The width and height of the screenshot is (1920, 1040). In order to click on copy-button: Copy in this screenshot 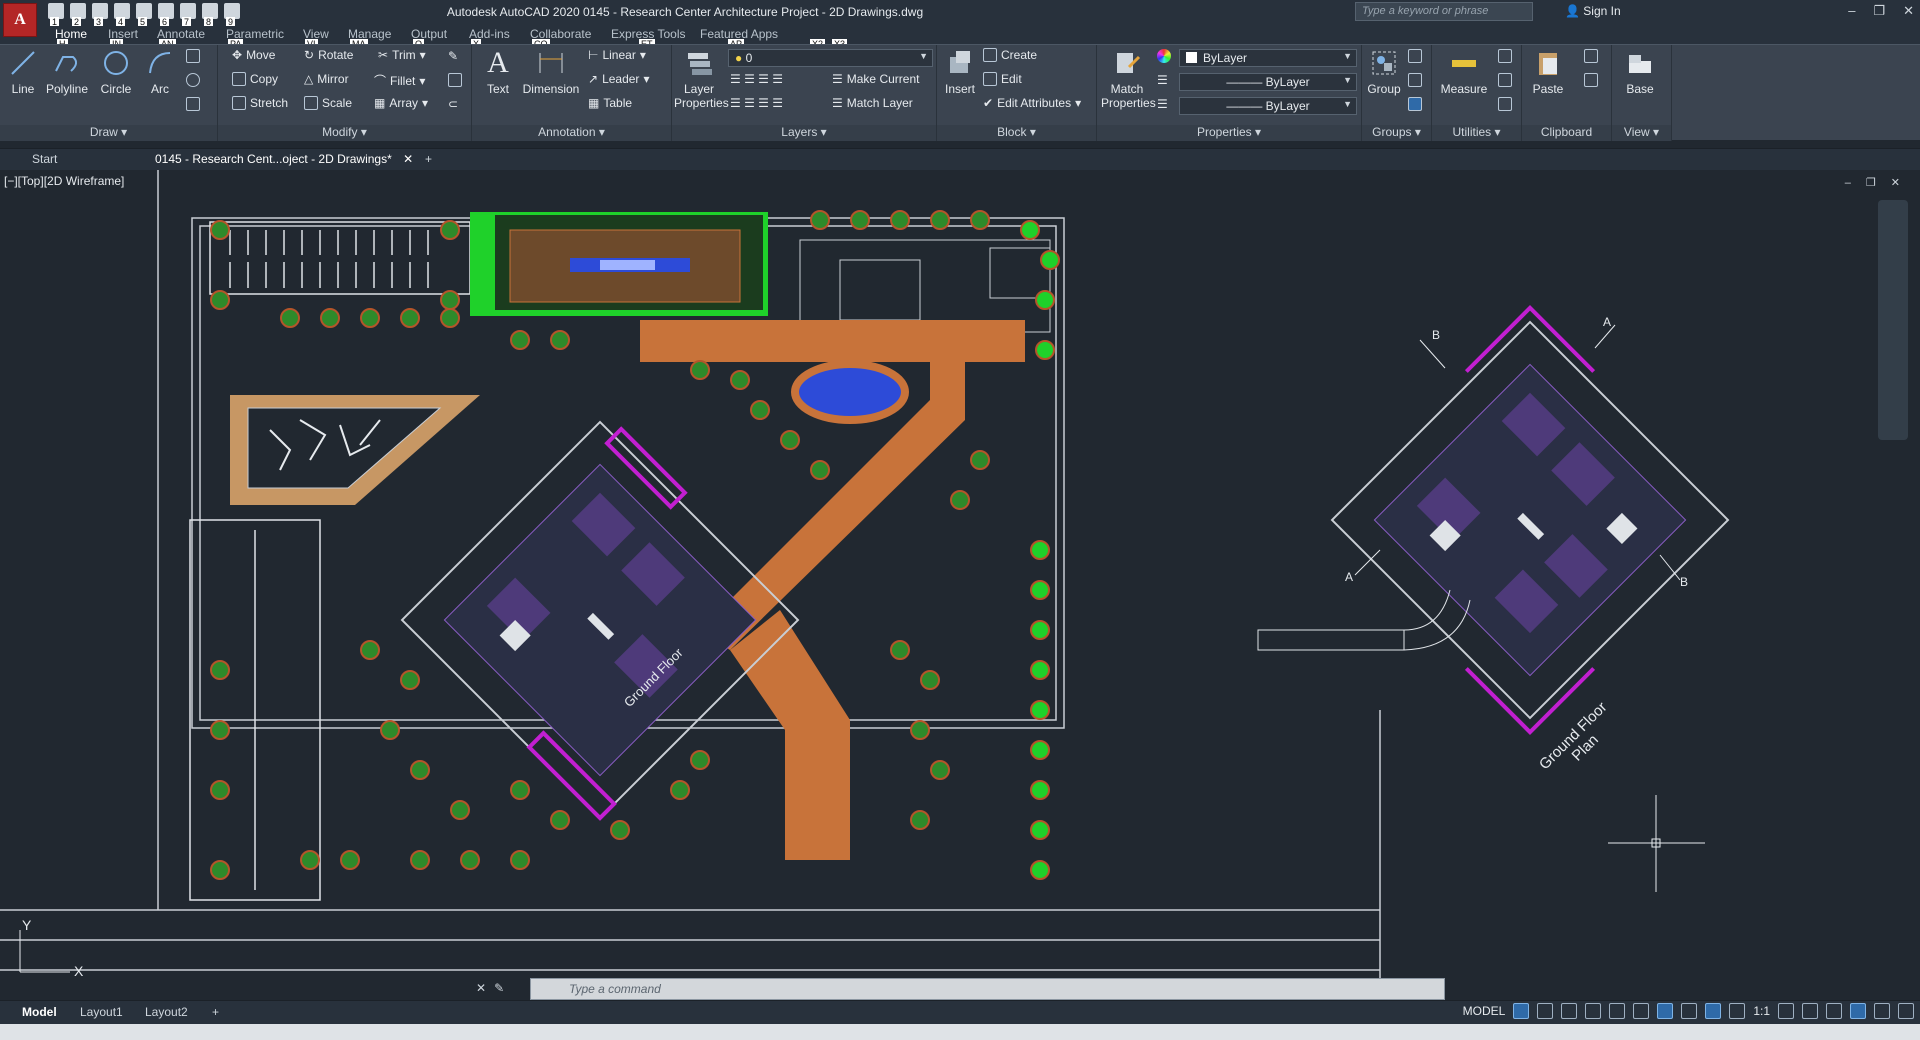, I will do `click(255, 79)`.